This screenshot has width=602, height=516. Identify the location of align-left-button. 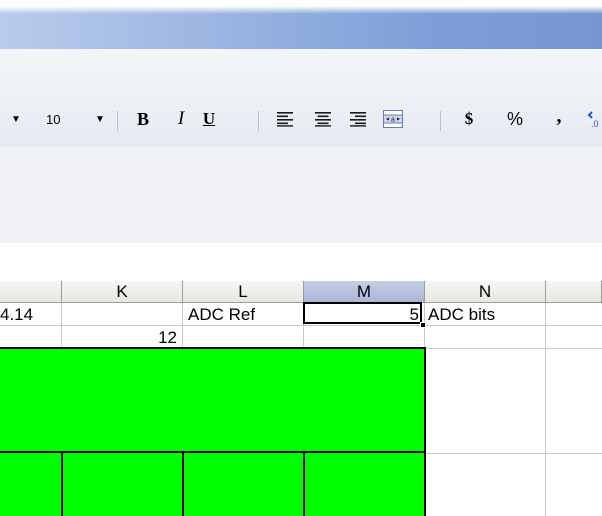
(285, 119).